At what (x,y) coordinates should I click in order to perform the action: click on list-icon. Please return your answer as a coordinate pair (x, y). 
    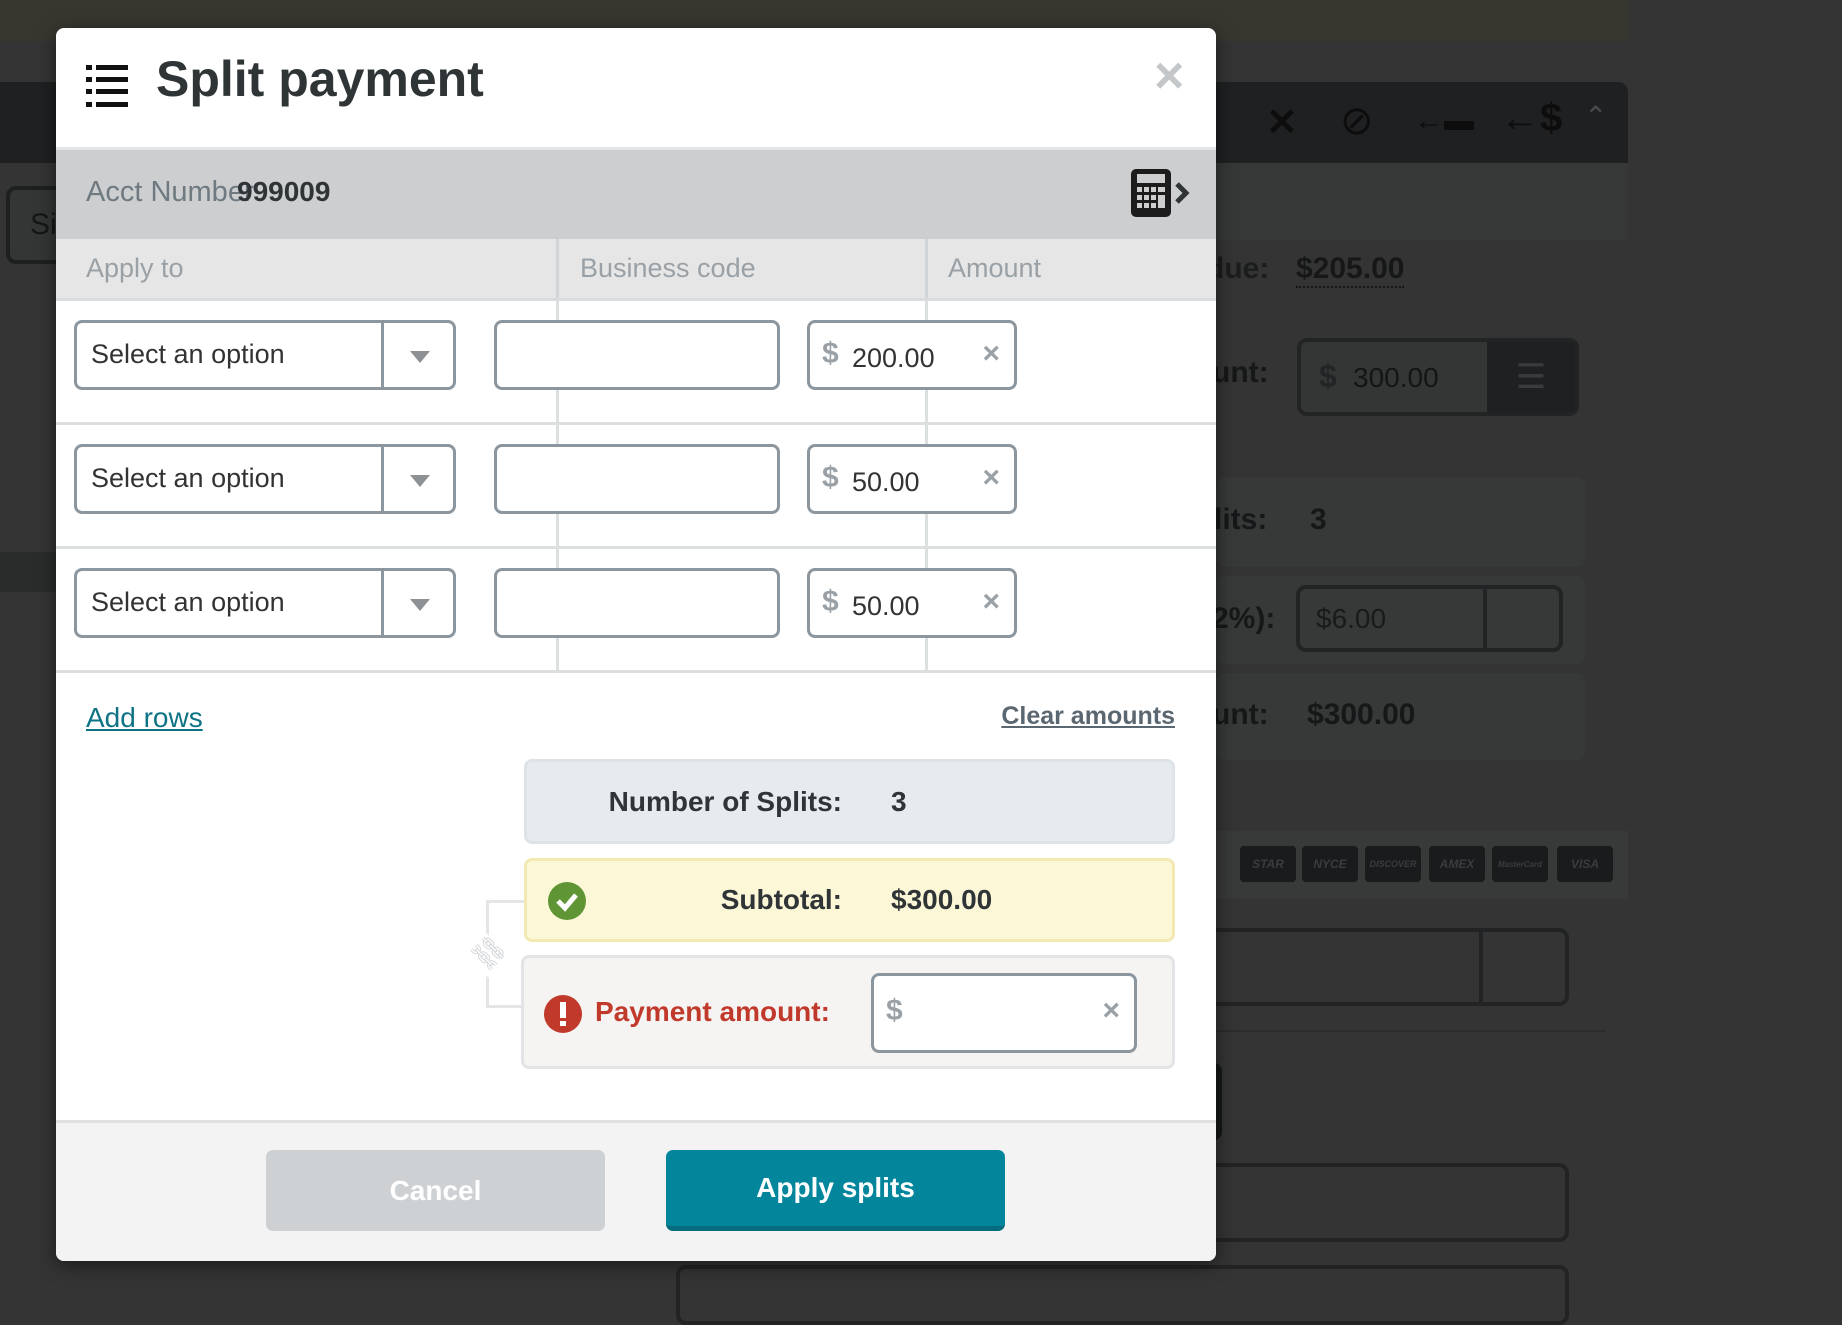
    Looking at the image, I should click on (107, 87).